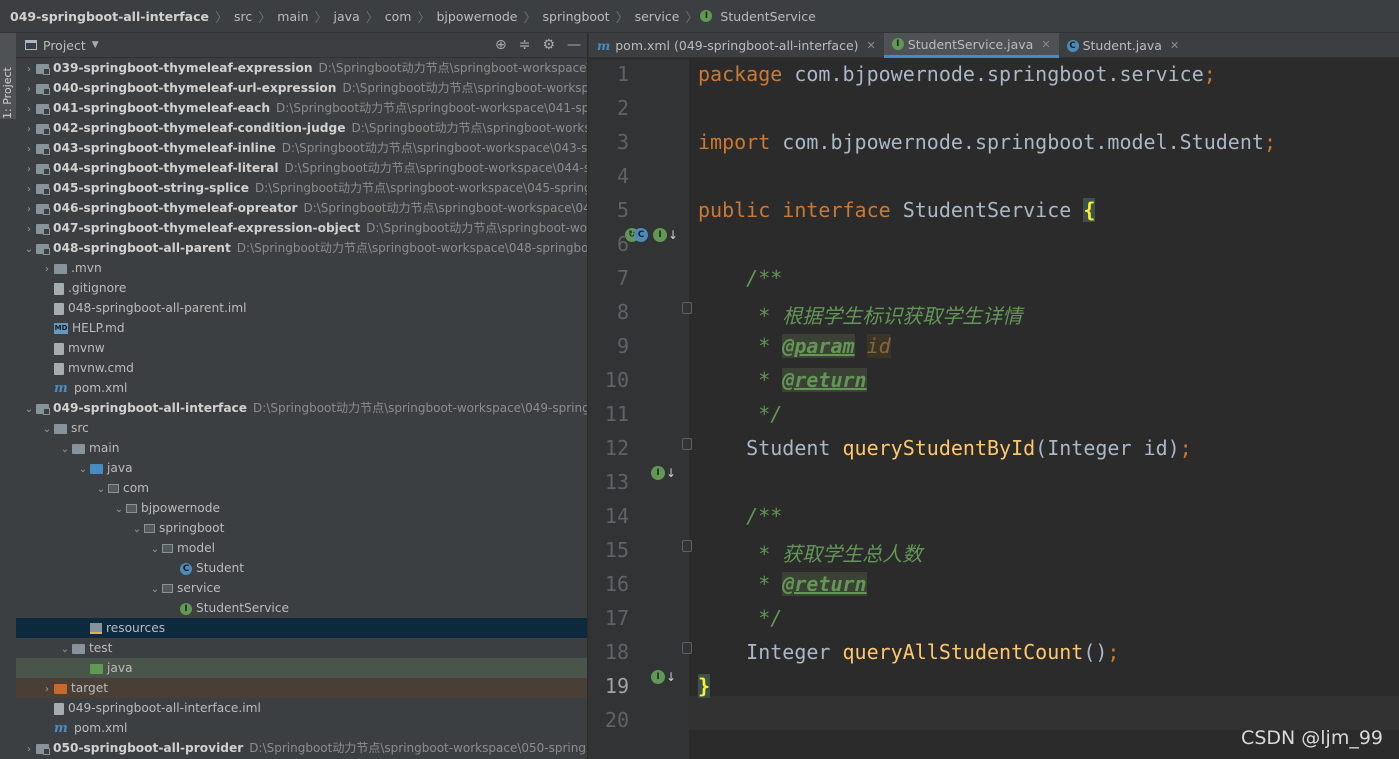  What do you see at coordinates (95, 45) in the screenshot?
I see `chevron-down-icon: ▼` at bounding box center [95, 45].